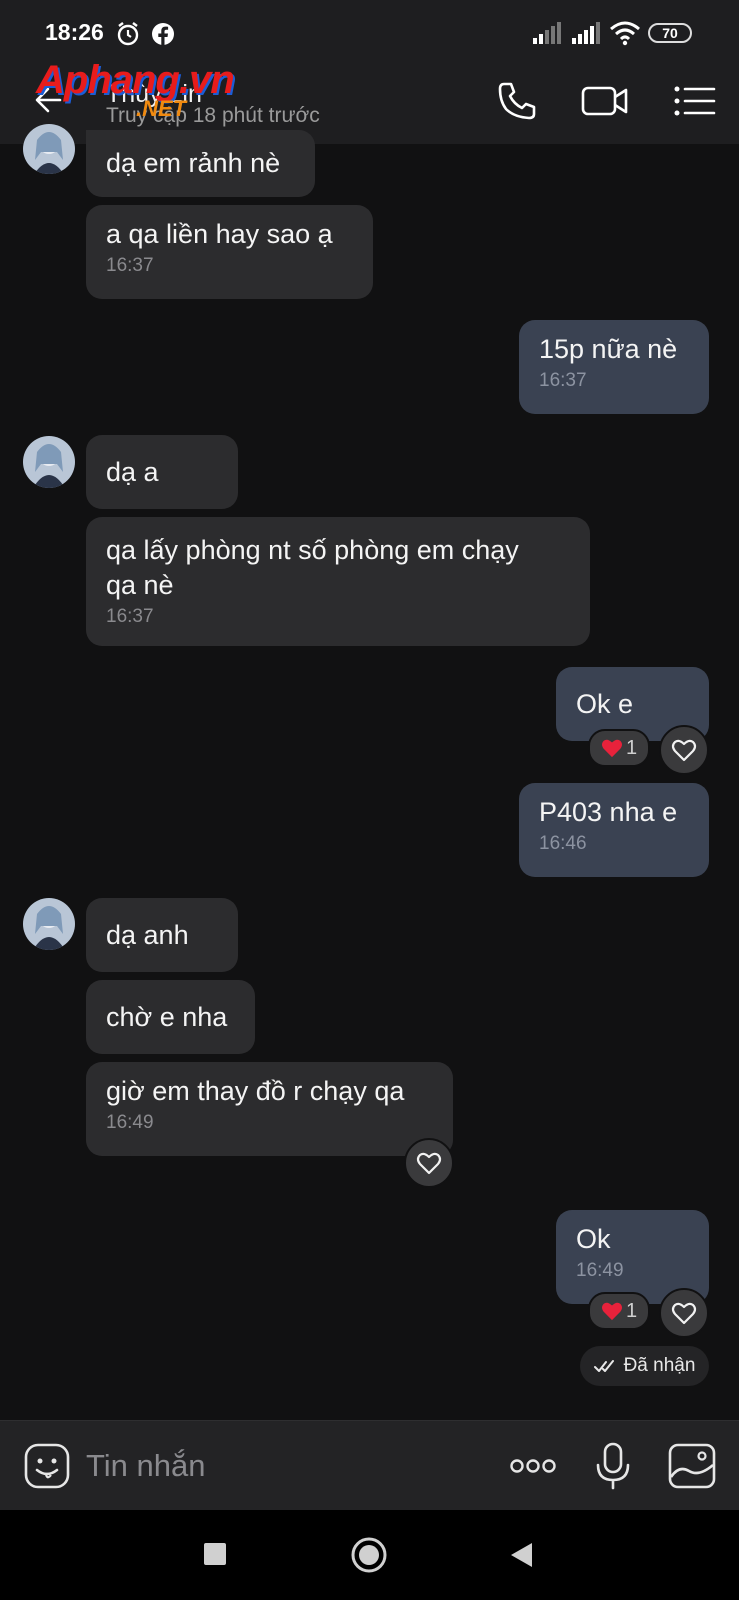  Describe the element at coordinates (659, 1365) in the screenshot. I see `delivery-status-text: Đã nhận` at that location.